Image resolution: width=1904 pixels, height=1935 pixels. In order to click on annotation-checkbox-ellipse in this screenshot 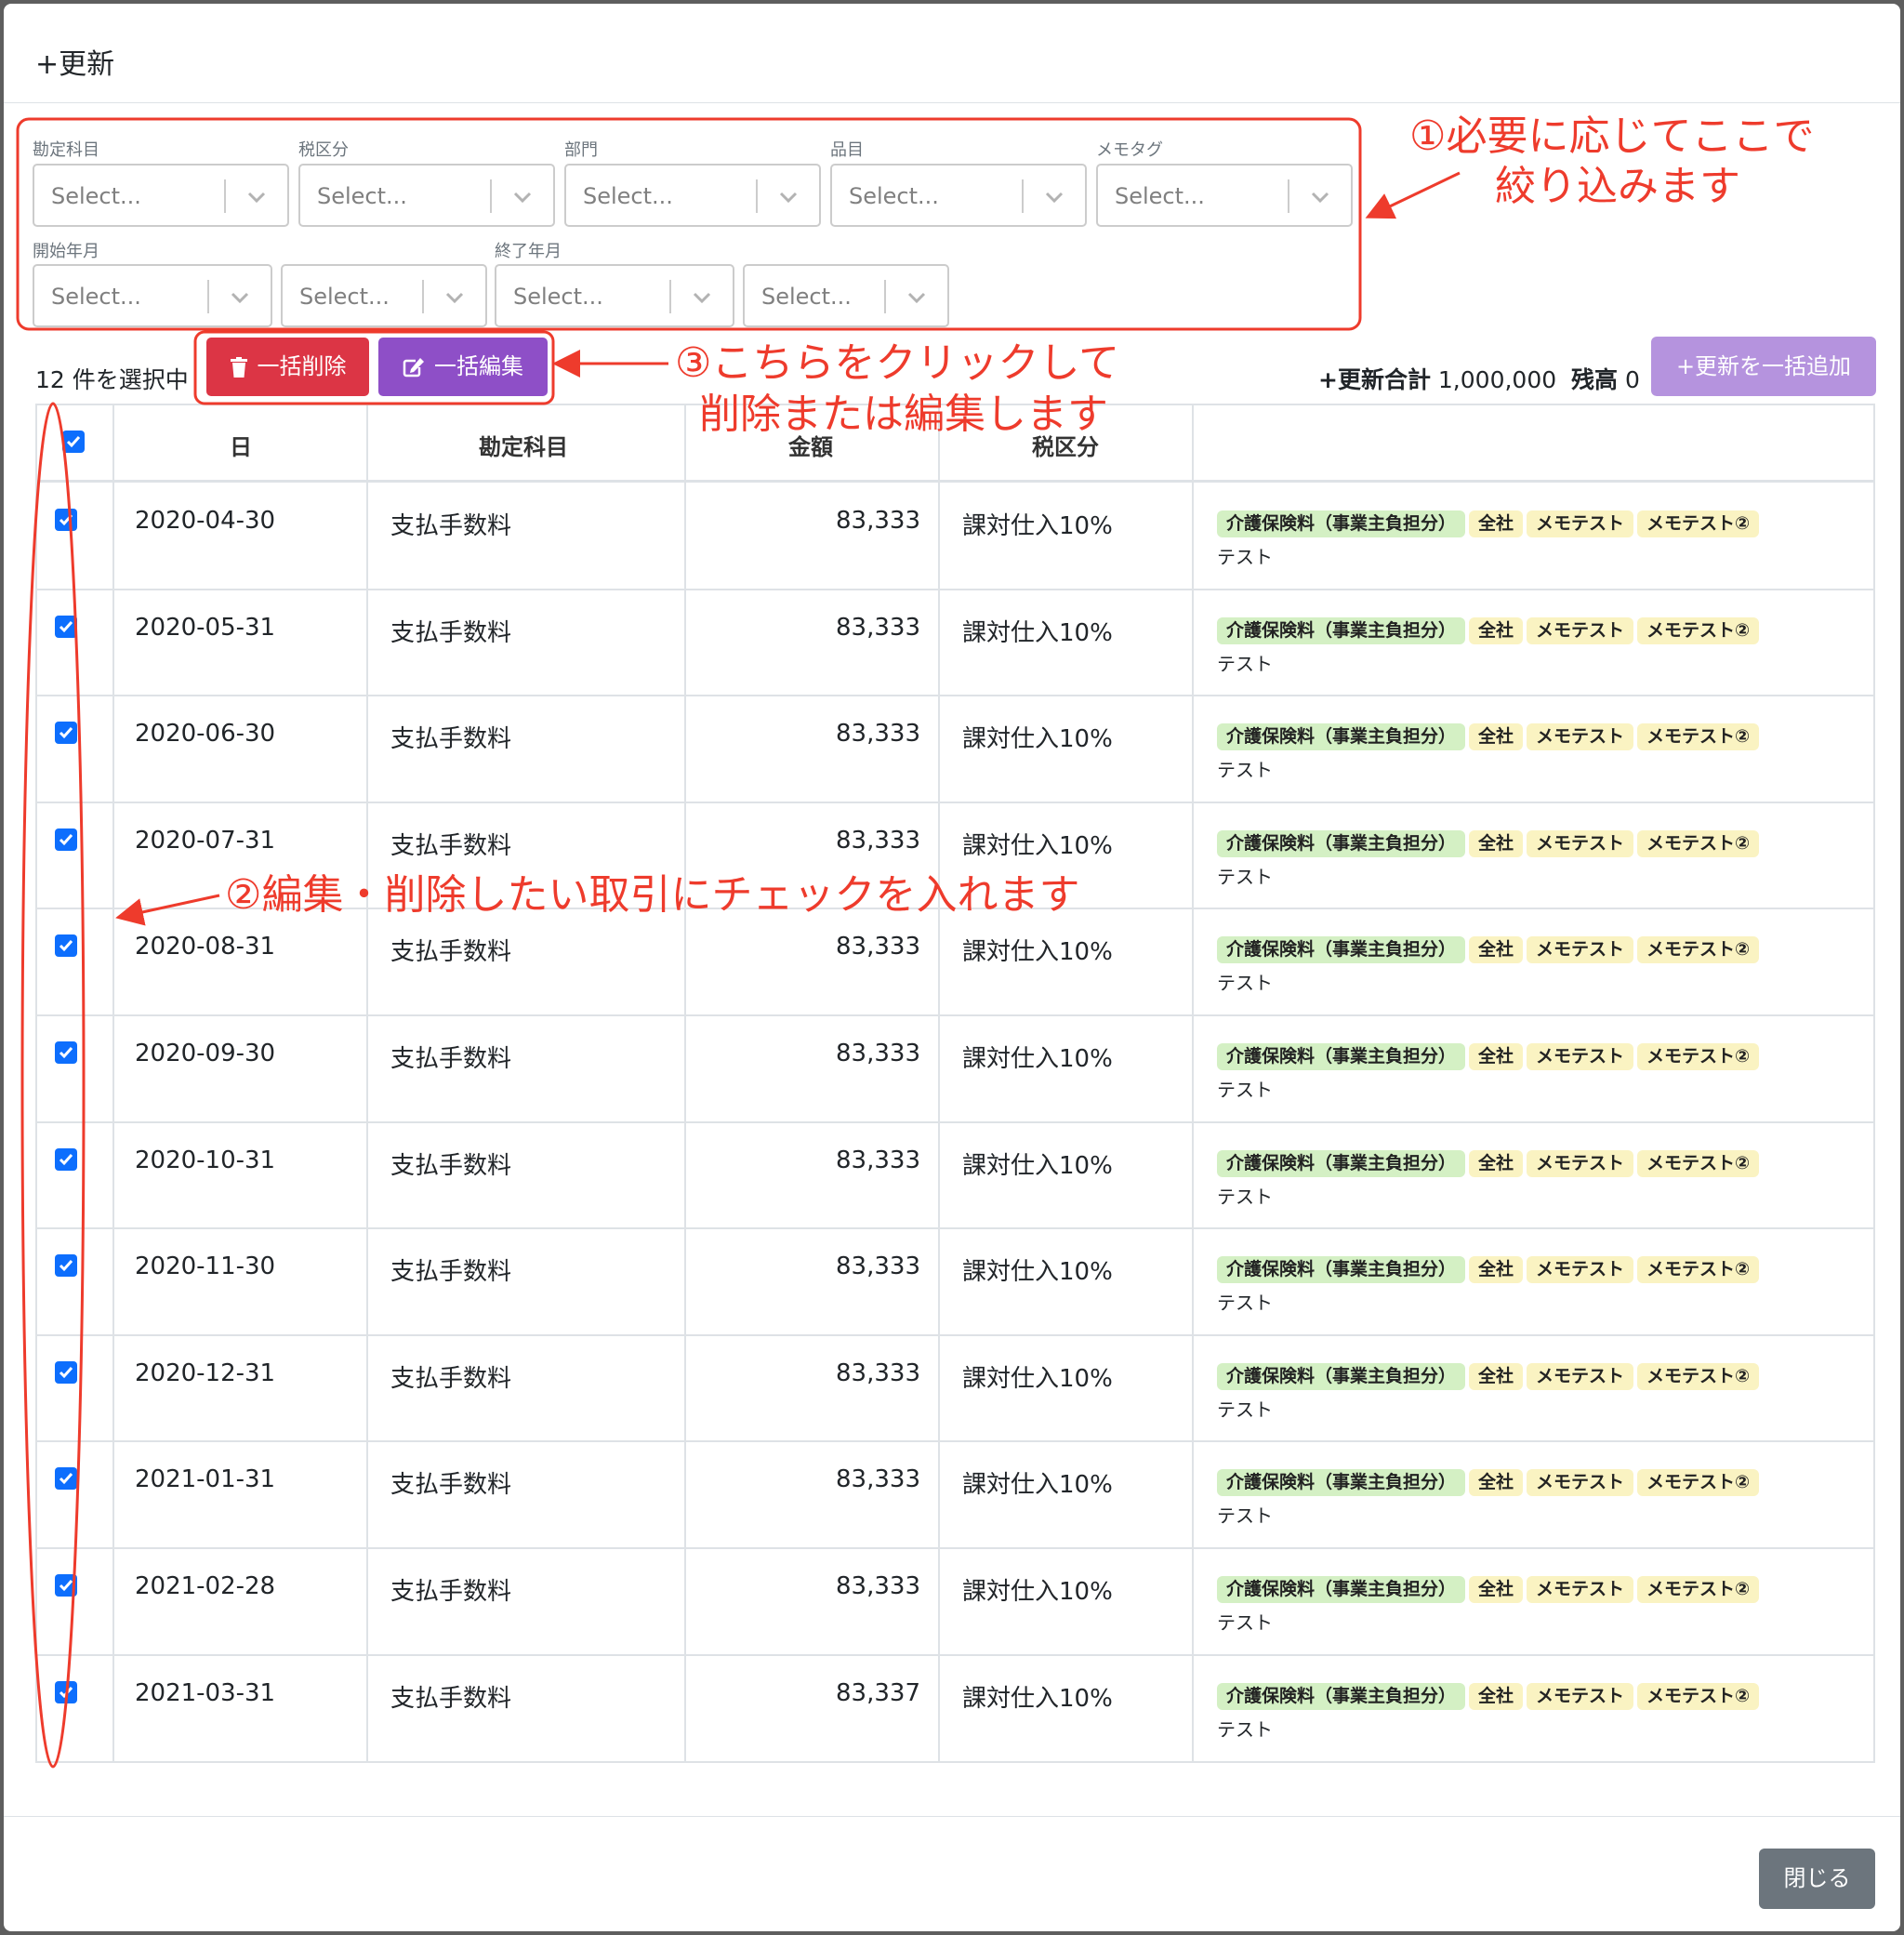, I will do `click(53, 1085)`.